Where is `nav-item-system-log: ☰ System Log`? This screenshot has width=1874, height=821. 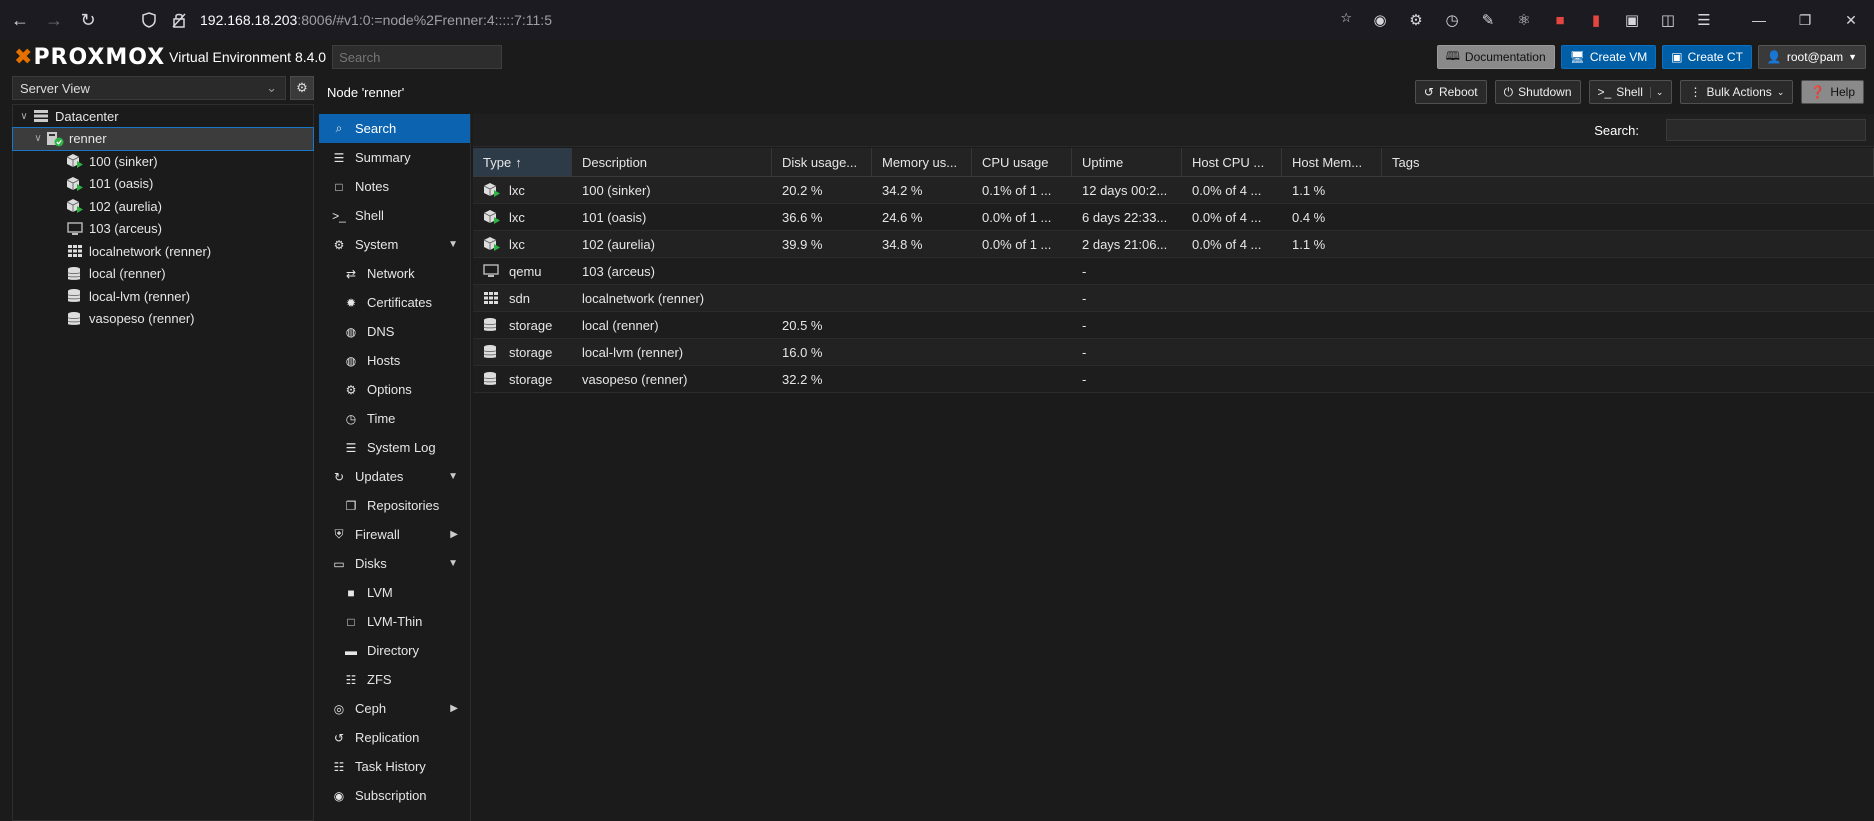 nav-item-system-log: ☰ System Log is located at coordinates (394, 447).